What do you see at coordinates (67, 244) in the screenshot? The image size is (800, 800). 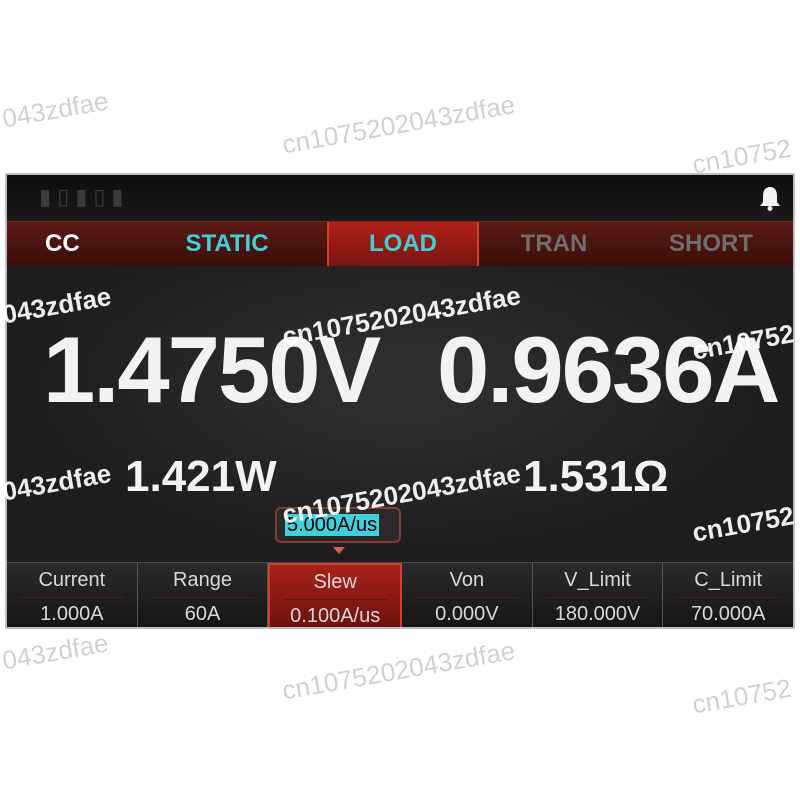 I see `tab-cc: CC` at bounding box center [67, 244].